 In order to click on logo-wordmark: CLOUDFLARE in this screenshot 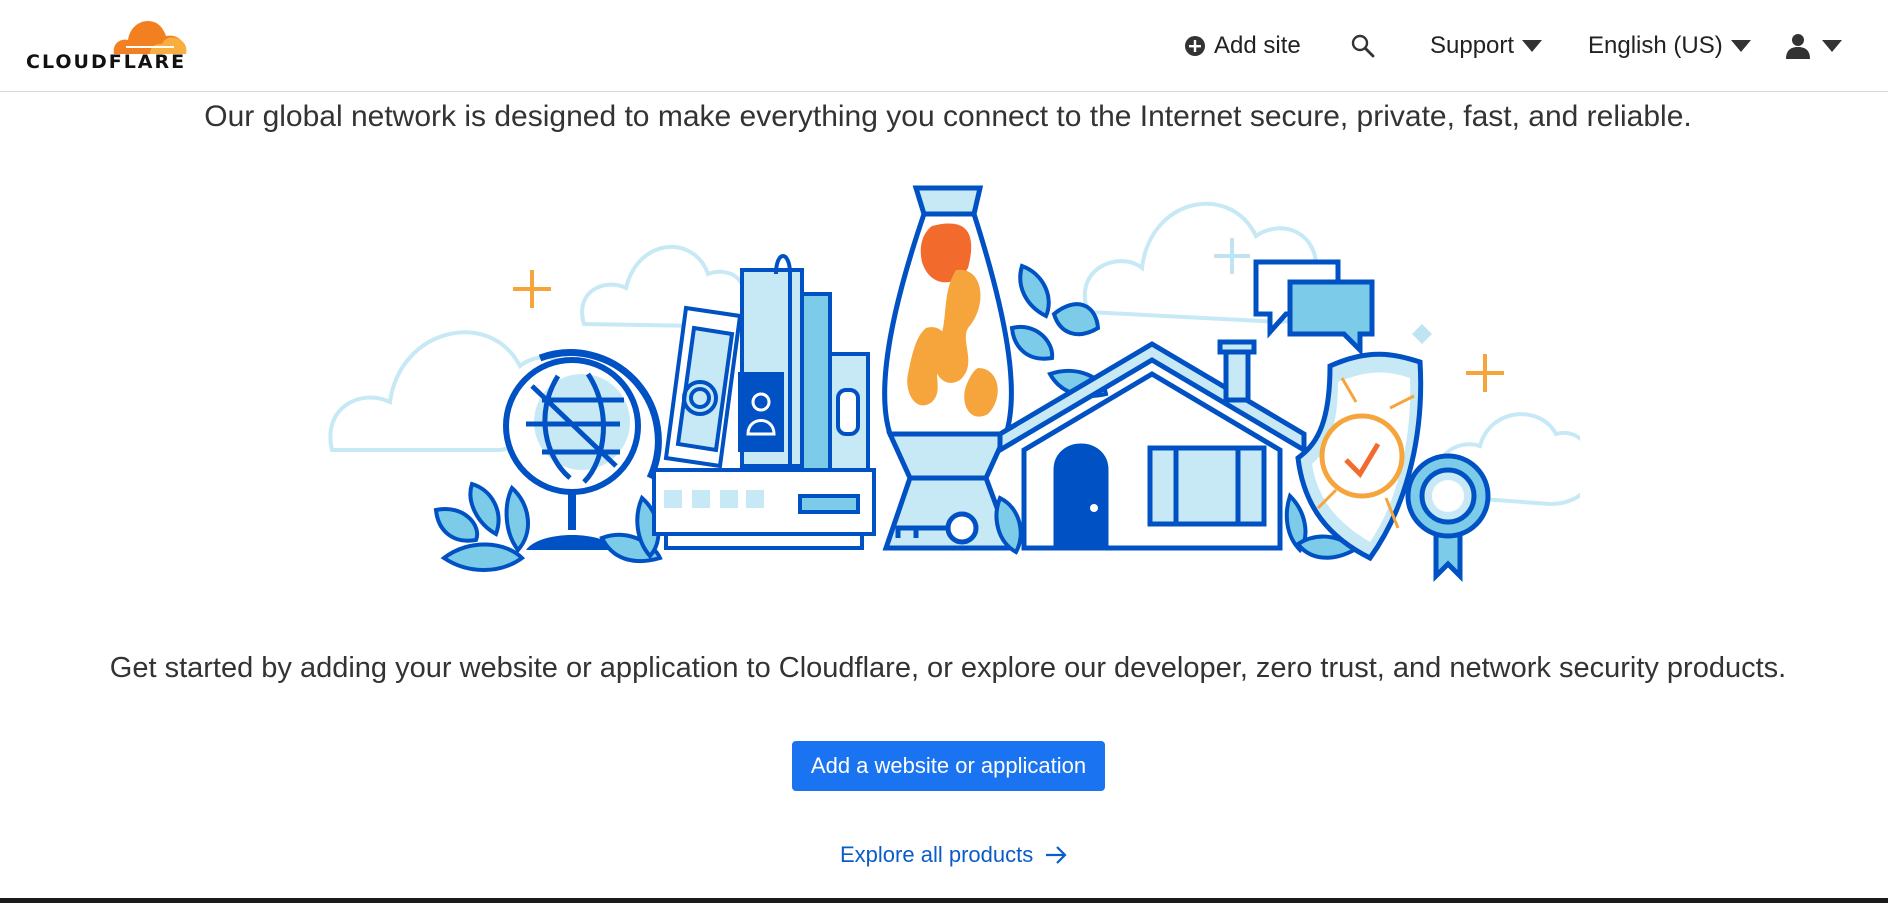, I will do `click(106, 62)`.